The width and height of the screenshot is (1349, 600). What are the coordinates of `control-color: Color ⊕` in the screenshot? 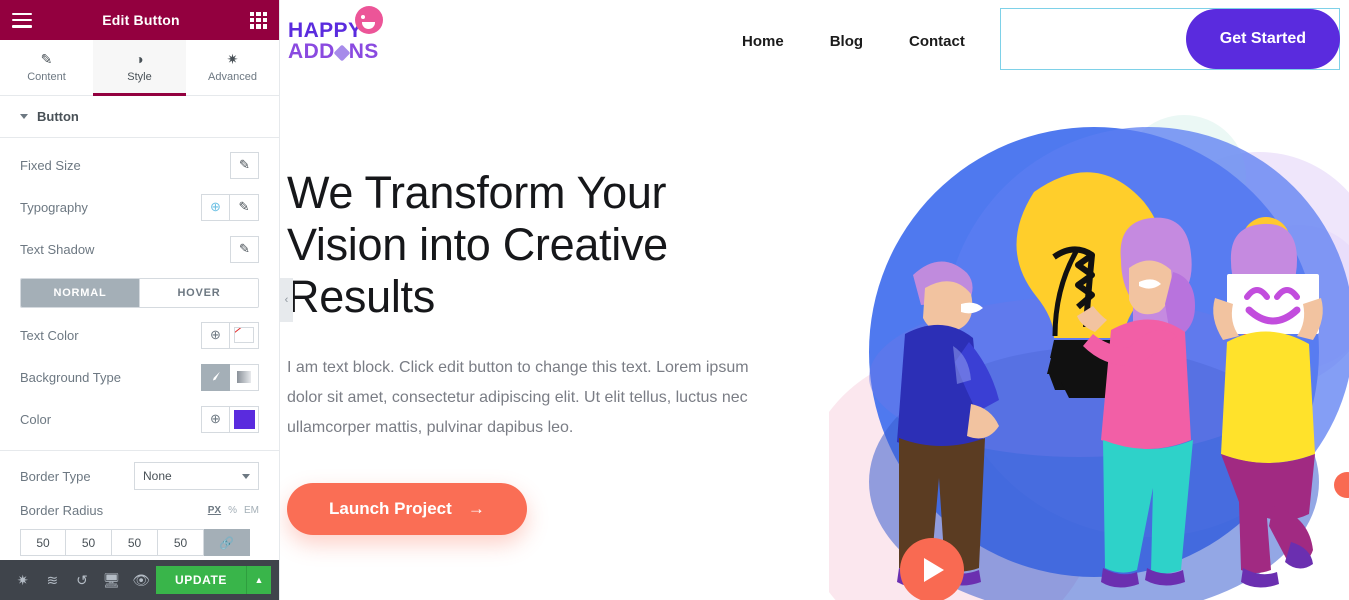 It's located at (139, 419).